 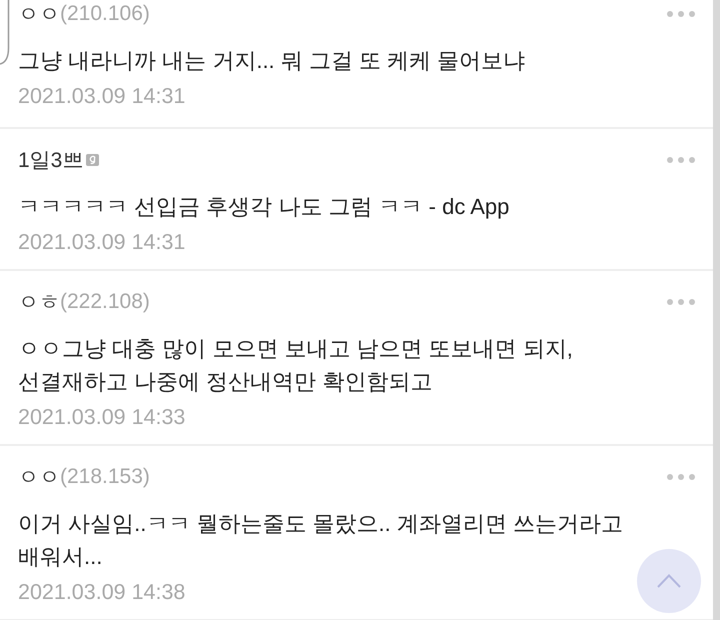 What do you see at coordinates (5, 33) in the screenshot?
I see `frame-edge-drawing` at bounding box center [5, 33].